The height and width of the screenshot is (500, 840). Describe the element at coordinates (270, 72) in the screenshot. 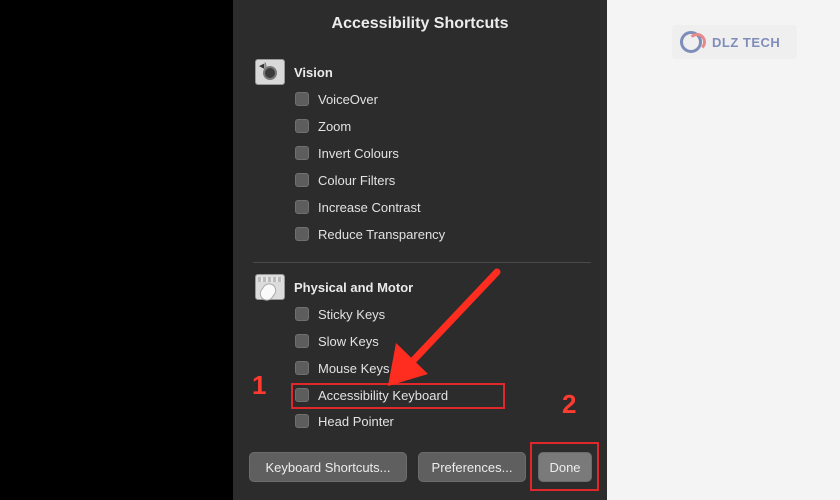

I see `accessibility-vision-icon: ◀)` at that location.